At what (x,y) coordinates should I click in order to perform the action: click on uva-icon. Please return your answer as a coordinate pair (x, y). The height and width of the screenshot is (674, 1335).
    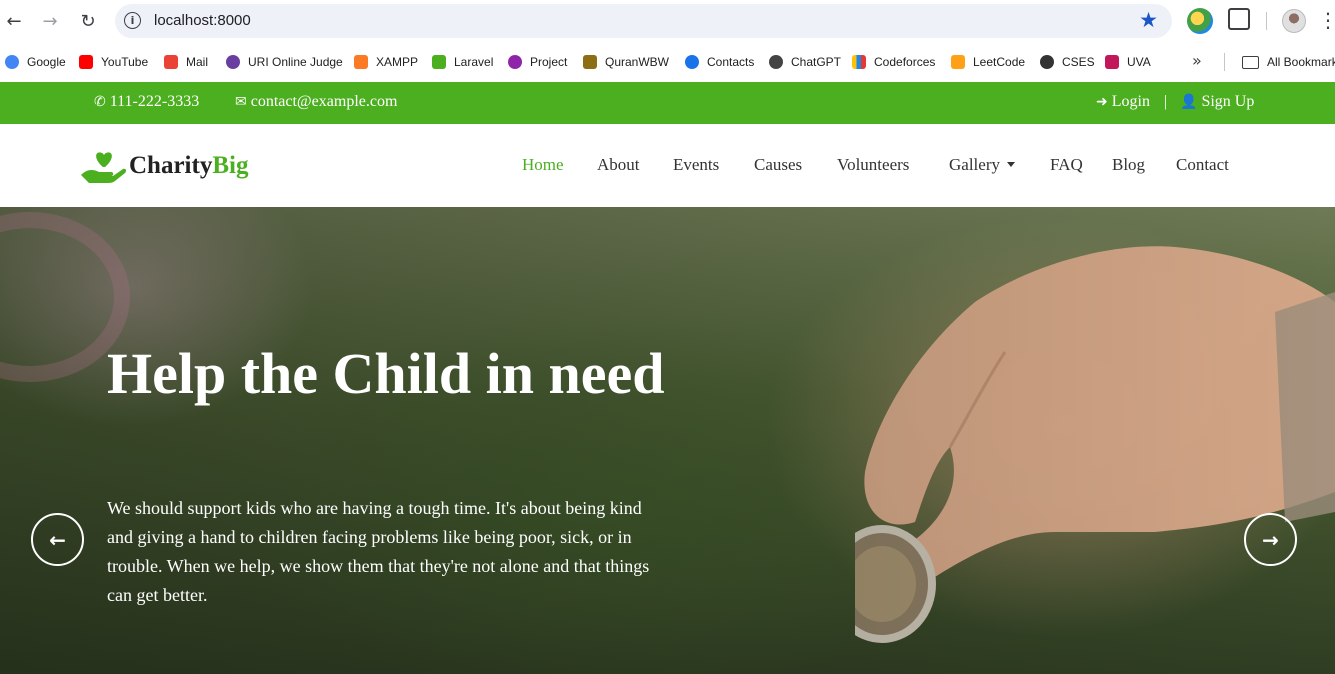
    Looking at the image, I should click on (1112, 62).